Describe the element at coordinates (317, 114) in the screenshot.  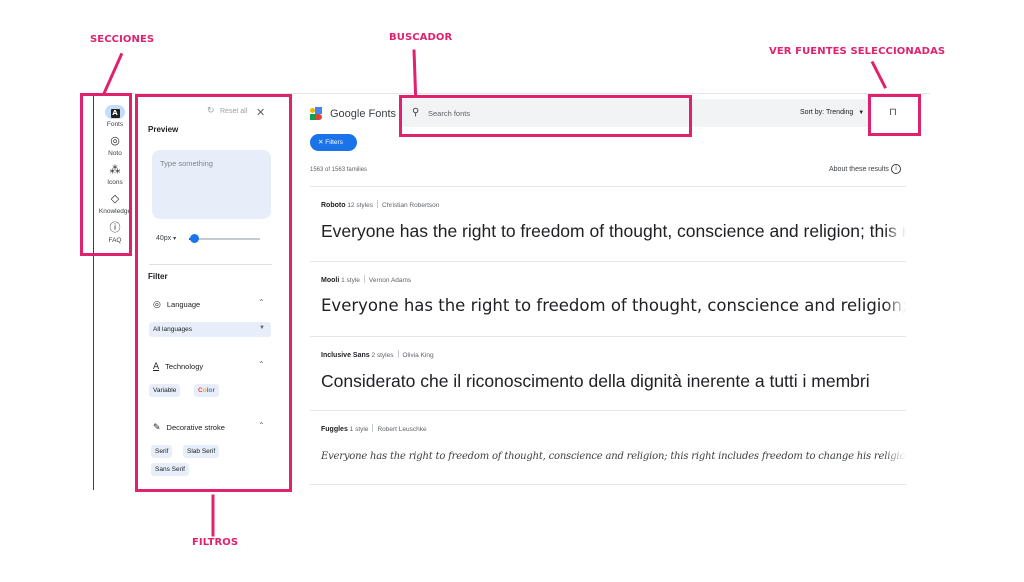
I see `google-fonts-logo-icon` at that location.